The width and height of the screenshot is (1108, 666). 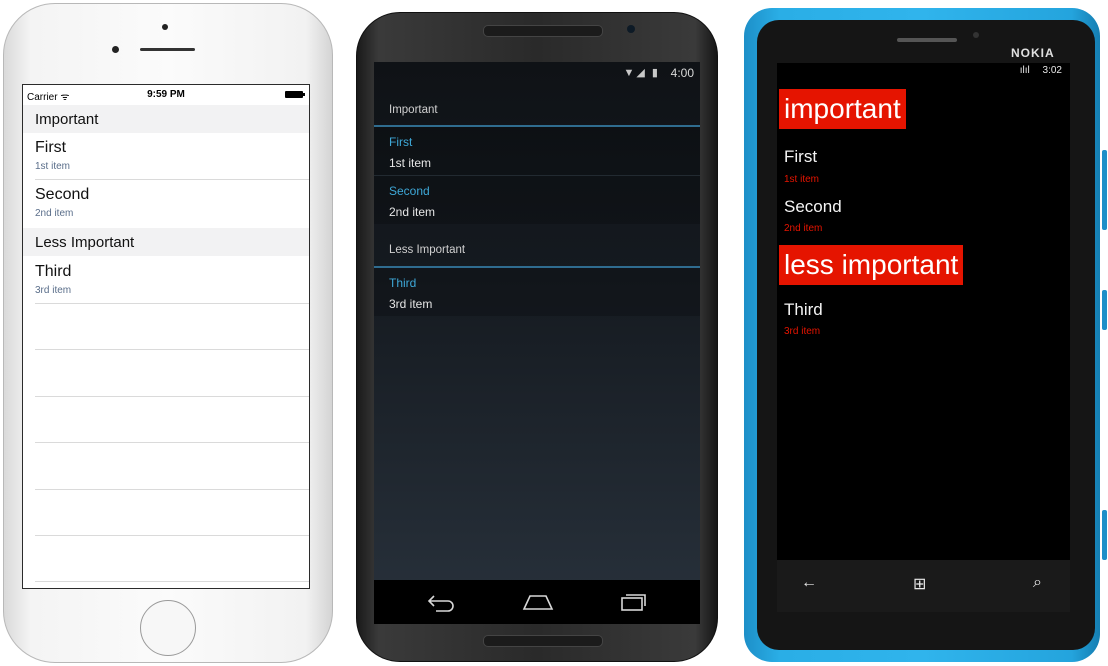 I want to click on wp-hardware-bar: ← ⊞ ⌕, so click(x=923, y=586).